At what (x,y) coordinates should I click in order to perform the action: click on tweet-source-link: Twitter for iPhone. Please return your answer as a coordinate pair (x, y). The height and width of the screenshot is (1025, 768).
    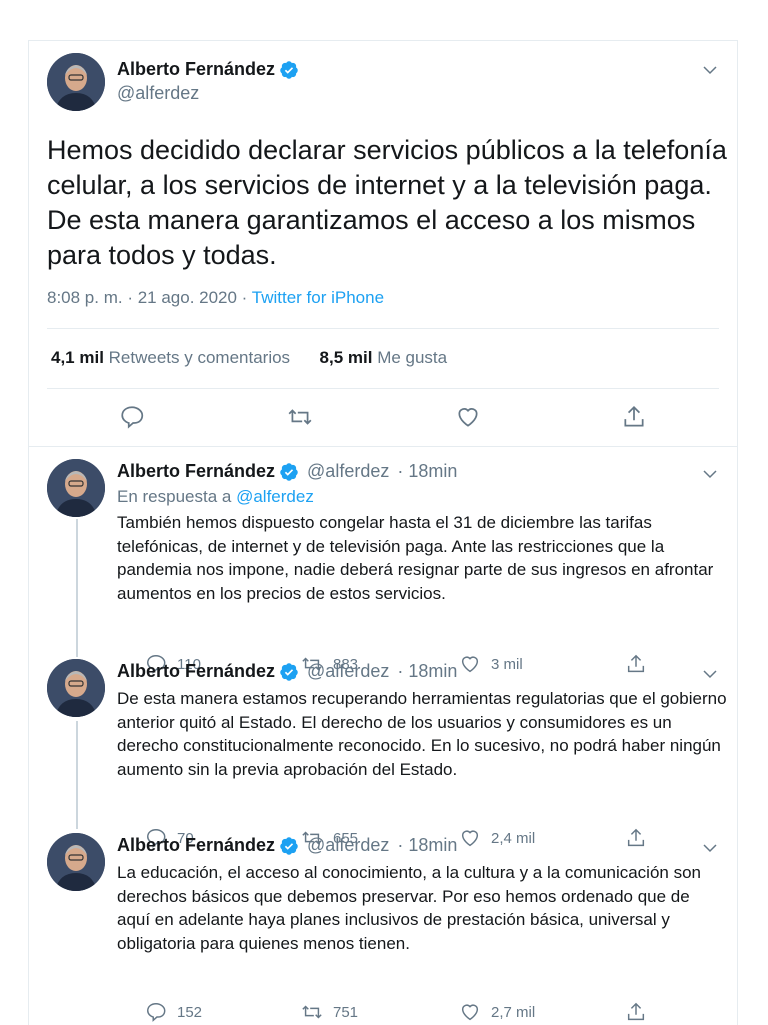
    Looking at the image, I should click on (318, 297).